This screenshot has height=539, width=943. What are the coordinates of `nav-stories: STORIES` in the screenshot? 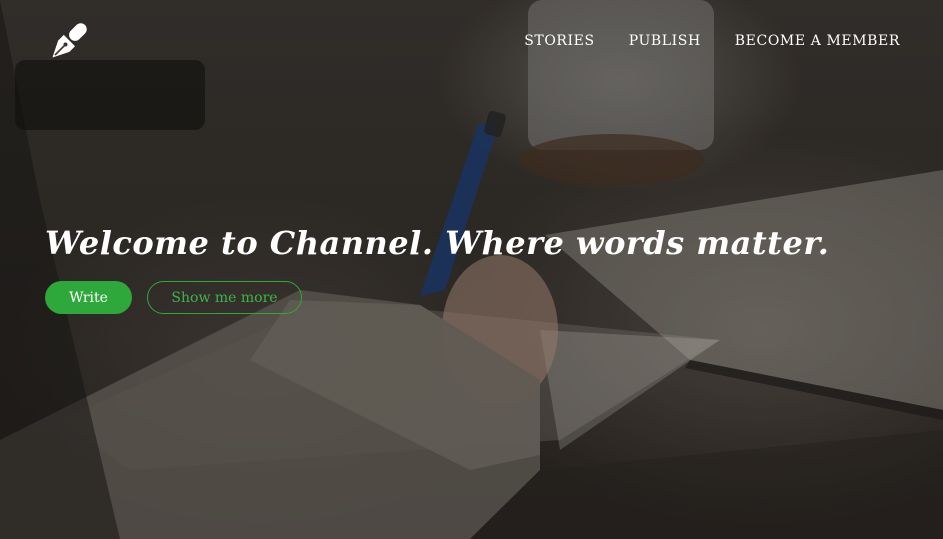 It's located at (559, 41).